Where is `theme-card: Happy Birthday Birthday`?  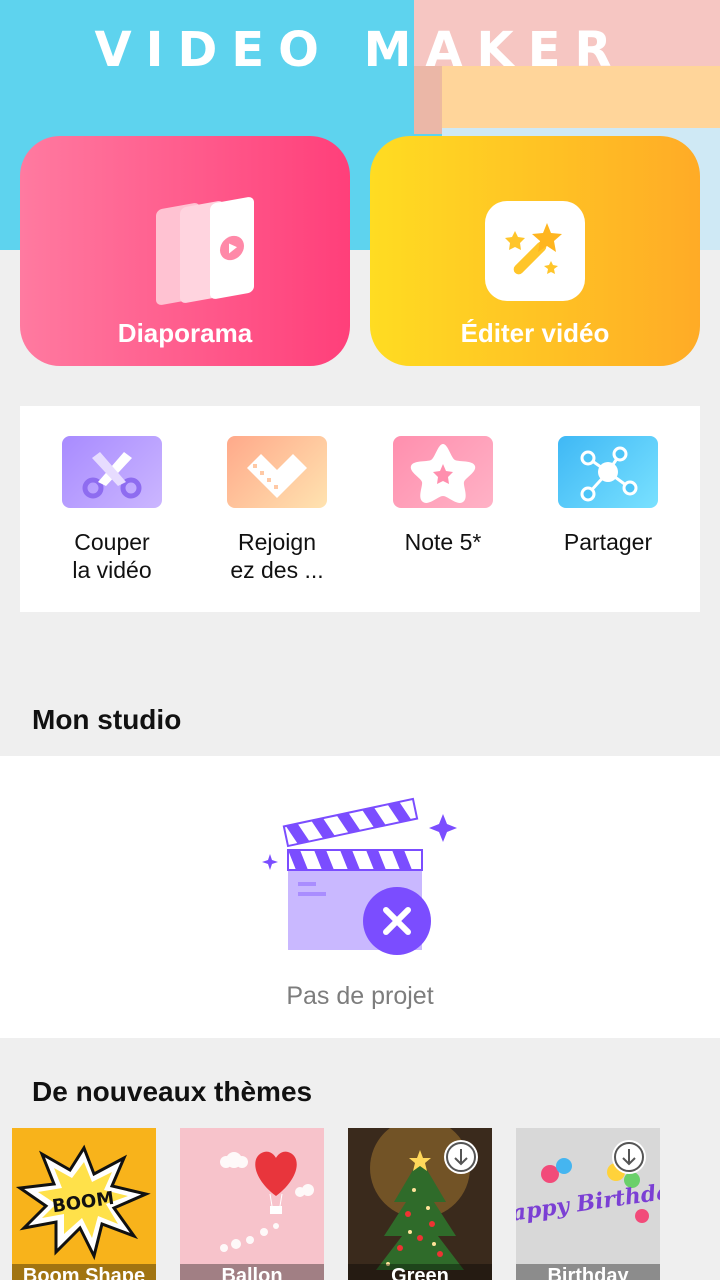
theme-card: Happy Birthday Birthday is located at coordinates (588, 1204).